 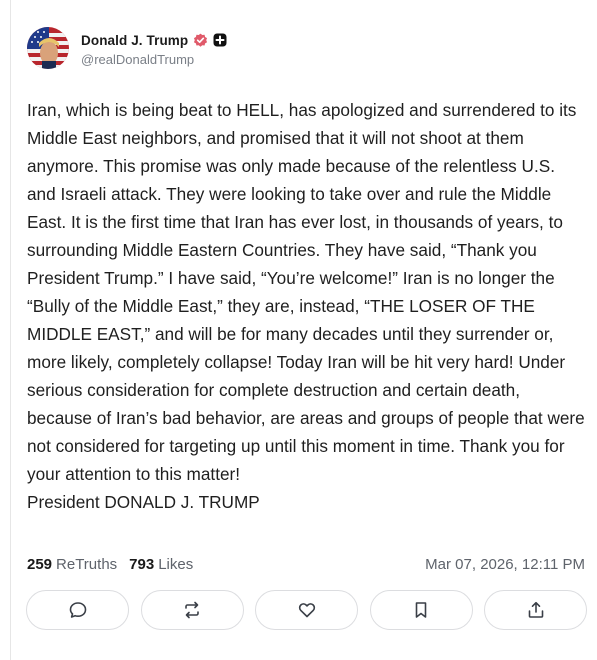 What do you see at coordinates (40, 564) in the screenshot?
I see `retruths-count: 259` at bounding box center [40, 564].